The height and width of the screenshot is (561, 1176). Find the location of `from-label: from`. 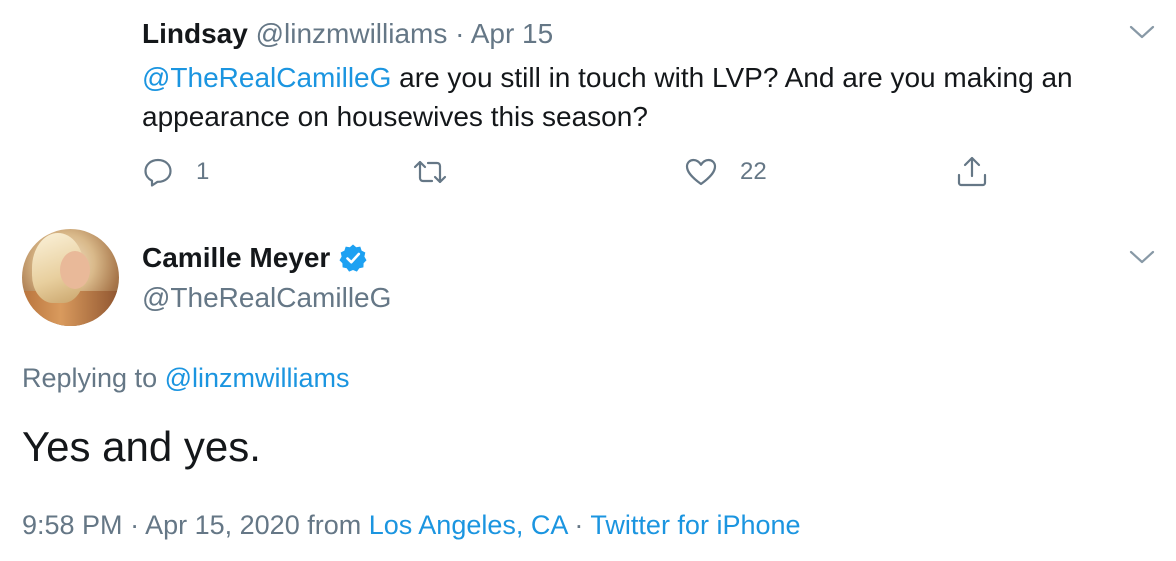

from-label: from is located at coordinates (334, 525).